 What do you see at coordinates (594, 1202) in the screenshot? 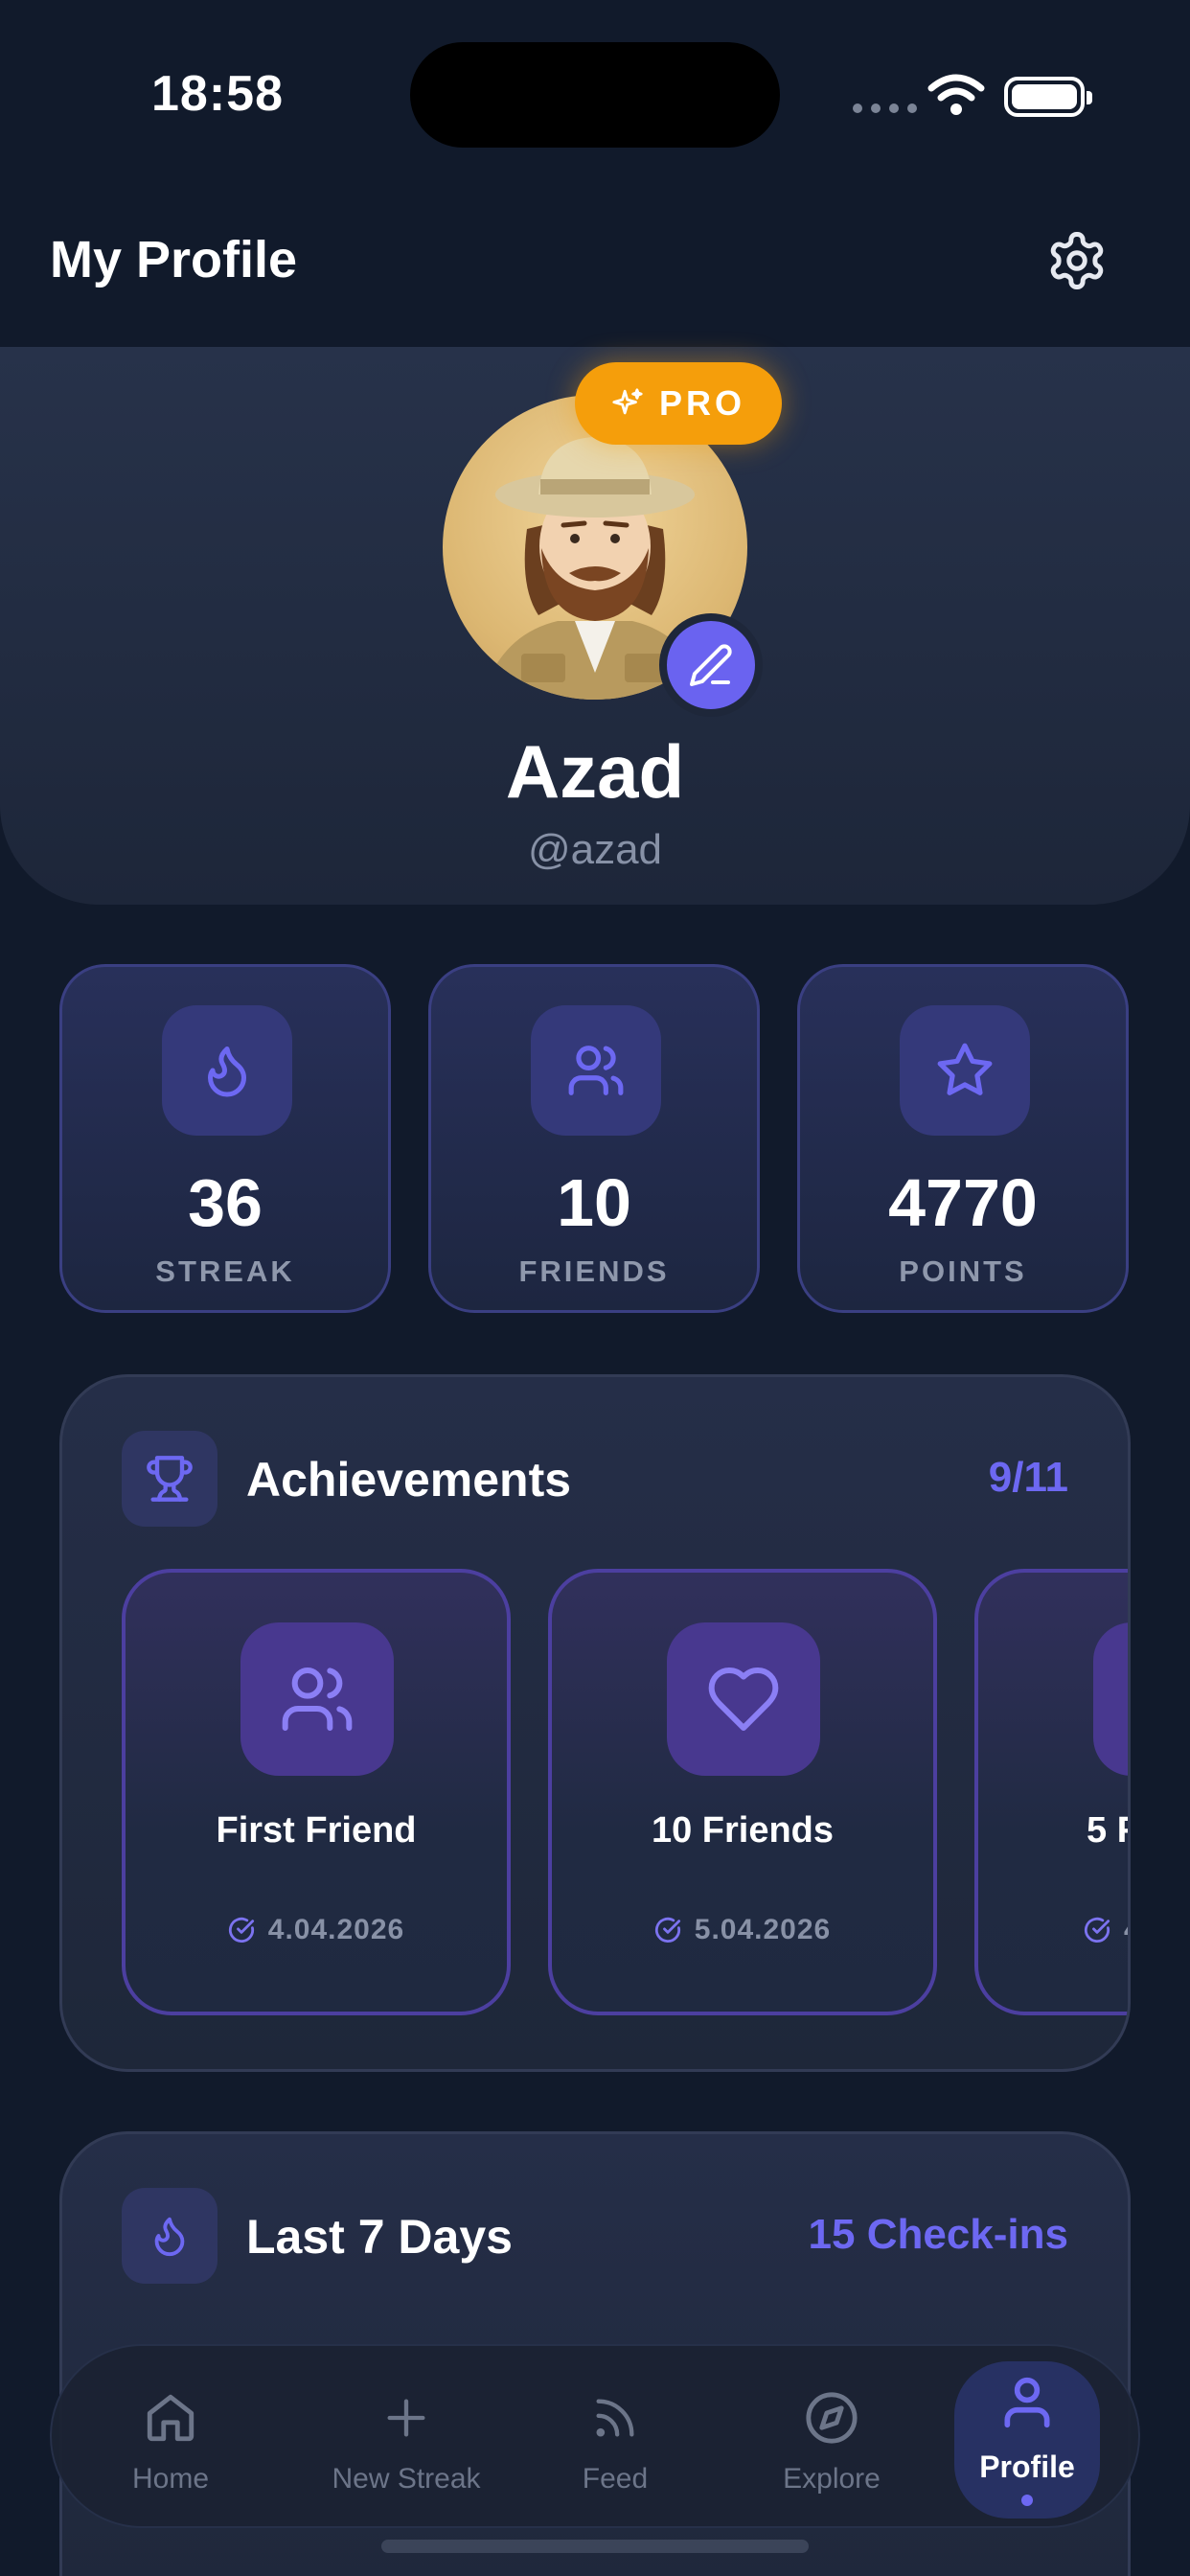
I see `stat-value: 10` at bounding box center [594, 1202].